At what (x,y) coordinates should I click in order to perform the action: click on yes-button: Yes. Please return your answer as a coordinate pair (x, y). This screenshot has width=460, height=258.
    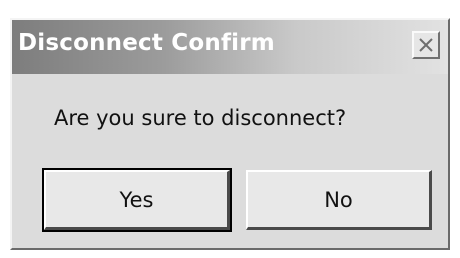
    Looking at the image, I should click on (137, 200).